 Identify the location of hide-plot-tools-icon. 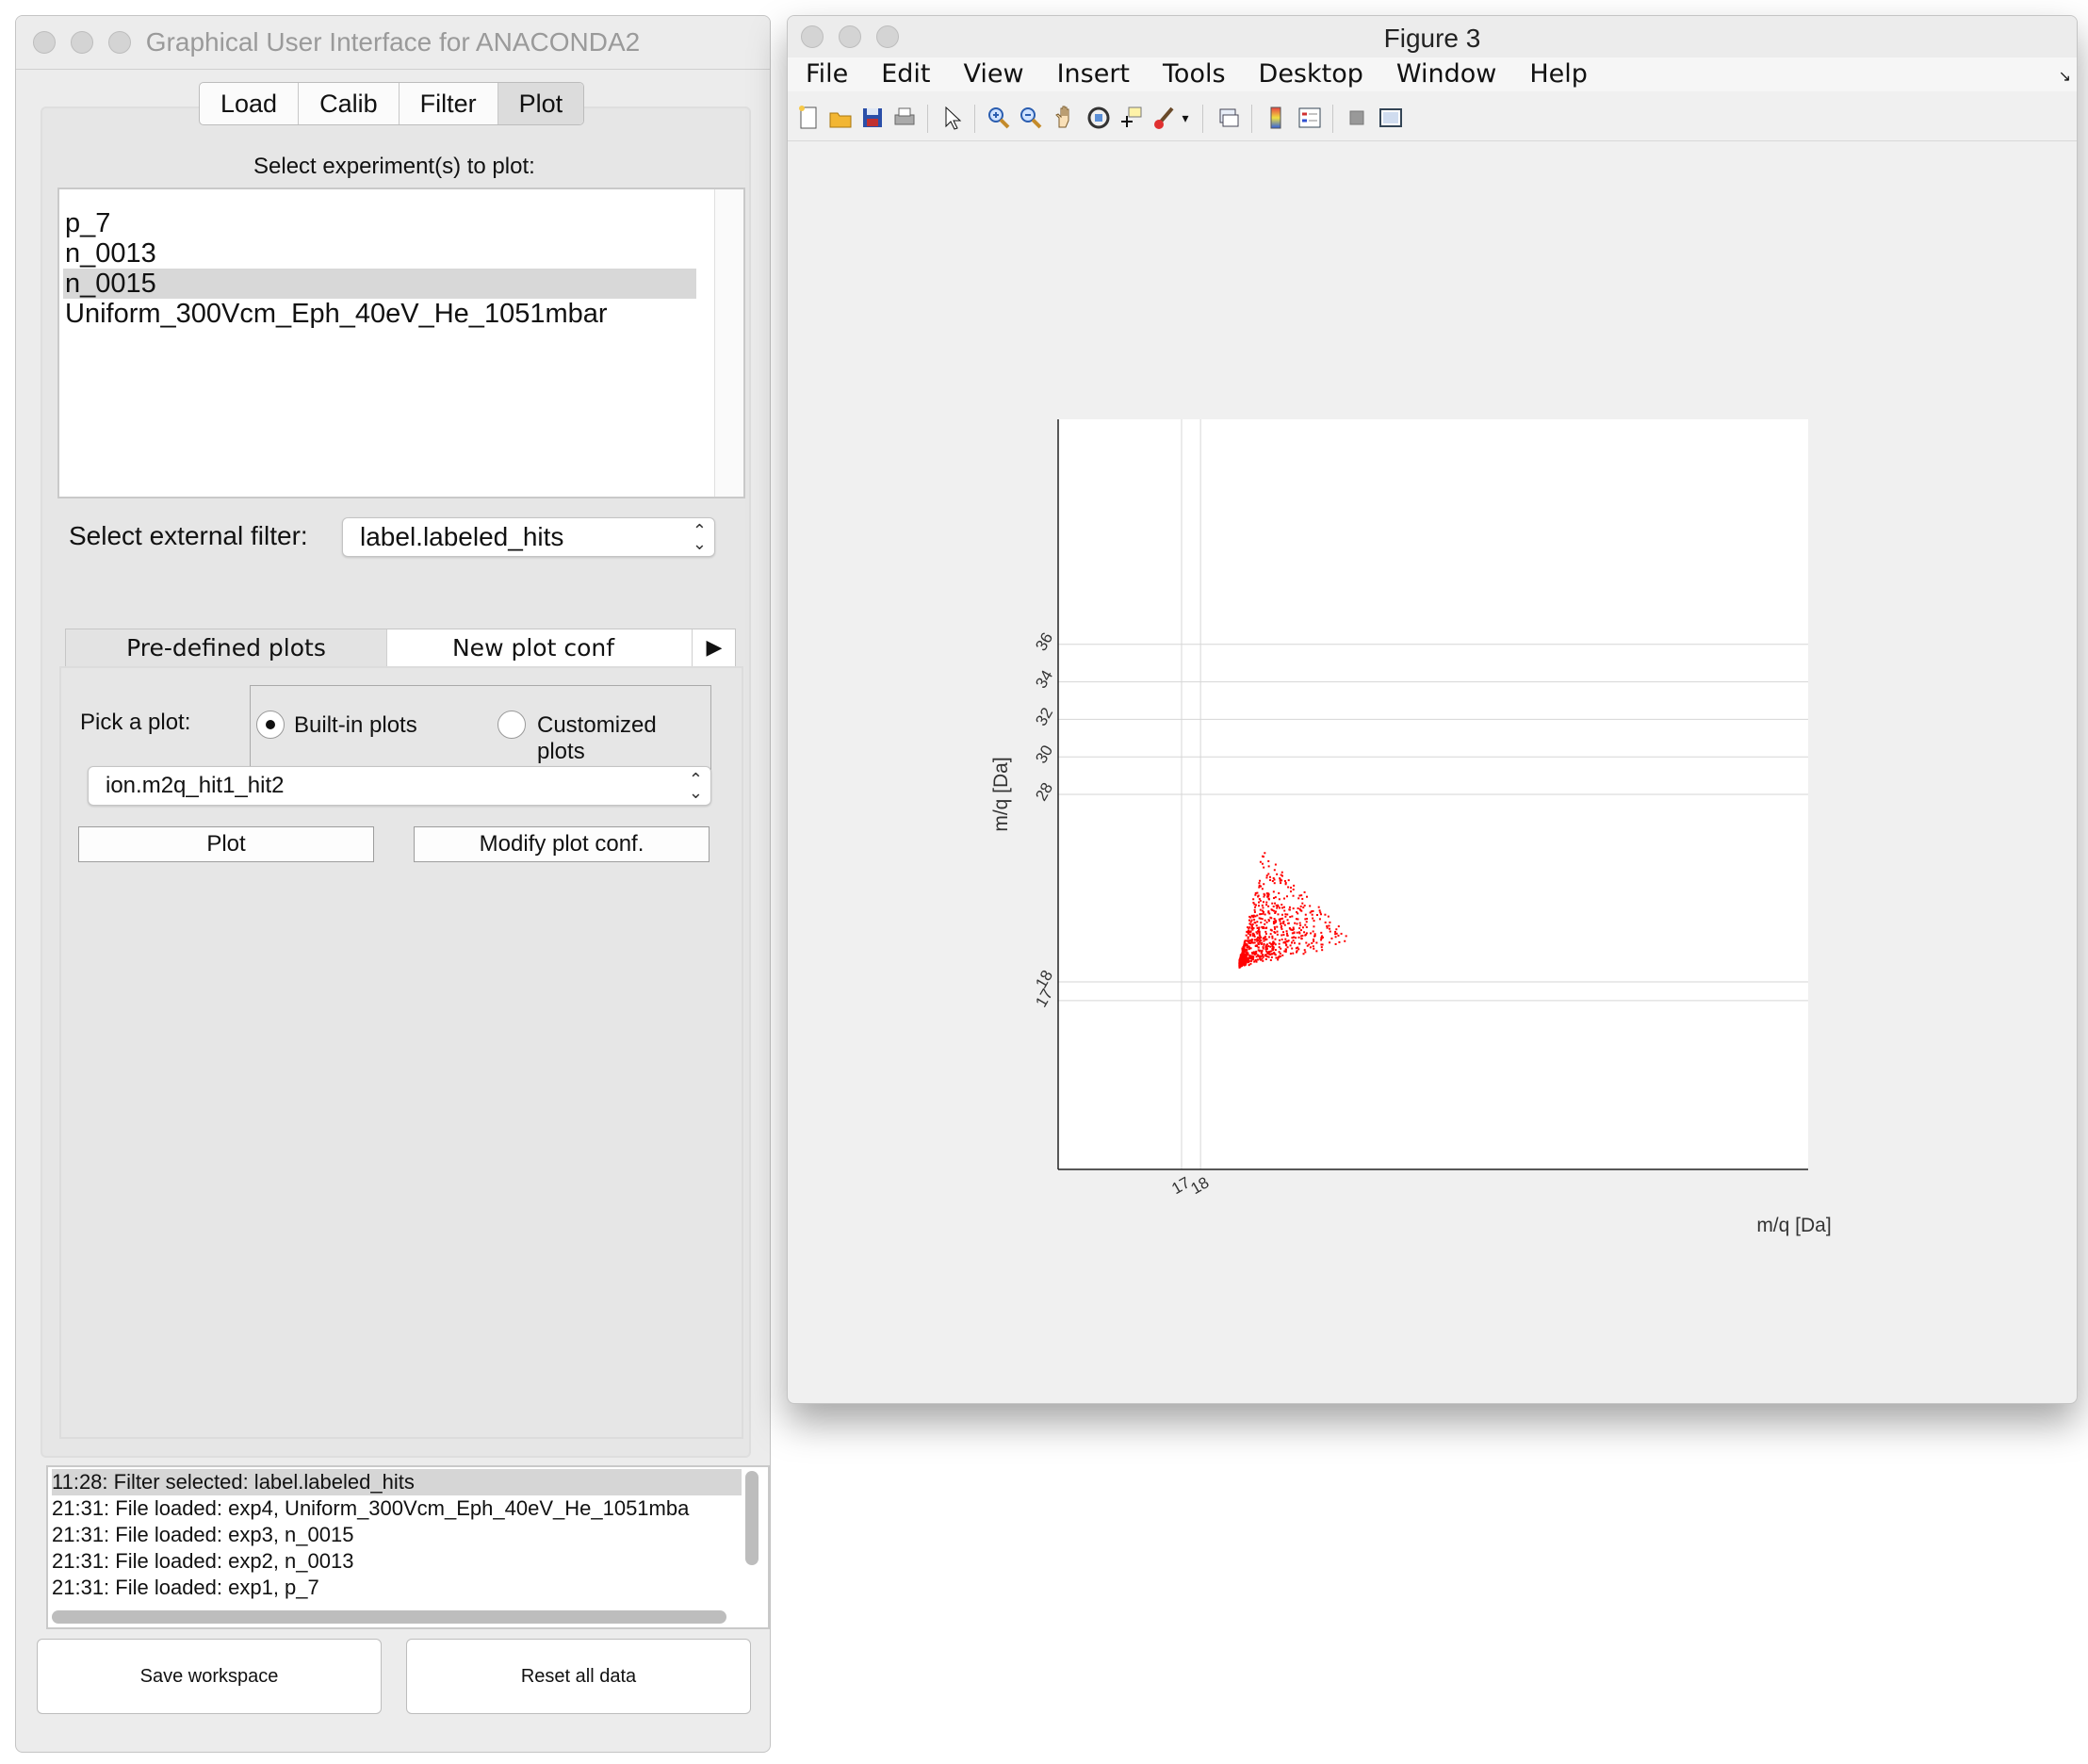
(1357, 118).